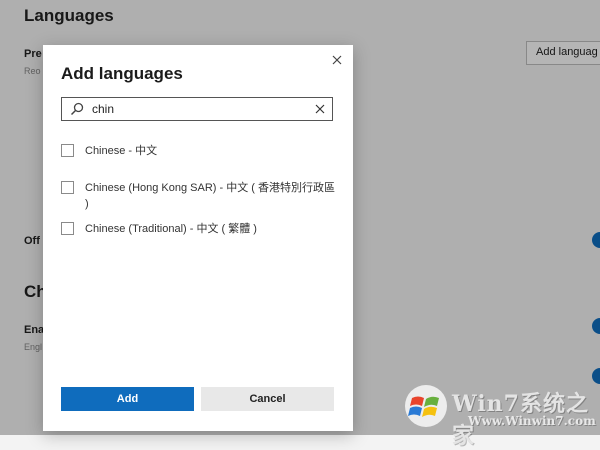 This screenshot has width=600, height=450. Describe the element at coordinates (121, 151) in the screenshot. I see `language-label: Chinese - 中文` at that location.